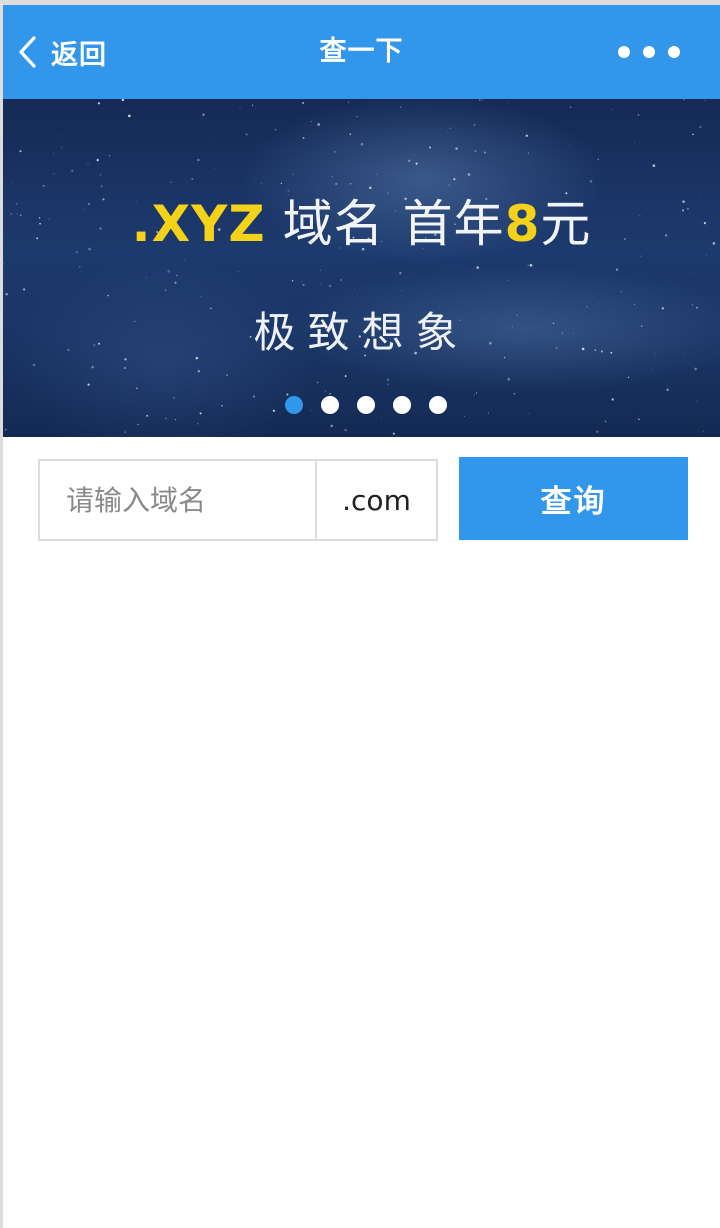  Describe the element at coordinates (522, 224) in the screenshot. I see `banner-price: 8` at that location.